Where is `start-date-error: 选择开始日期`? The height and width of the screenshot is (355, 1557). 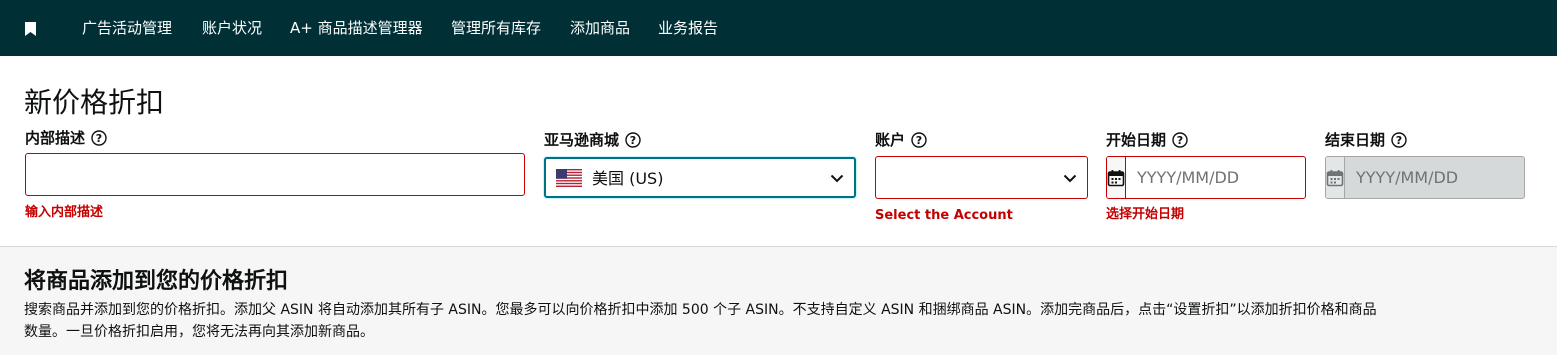
start-date-error: 选择开始日期 is located at coordinates (1145, 214).